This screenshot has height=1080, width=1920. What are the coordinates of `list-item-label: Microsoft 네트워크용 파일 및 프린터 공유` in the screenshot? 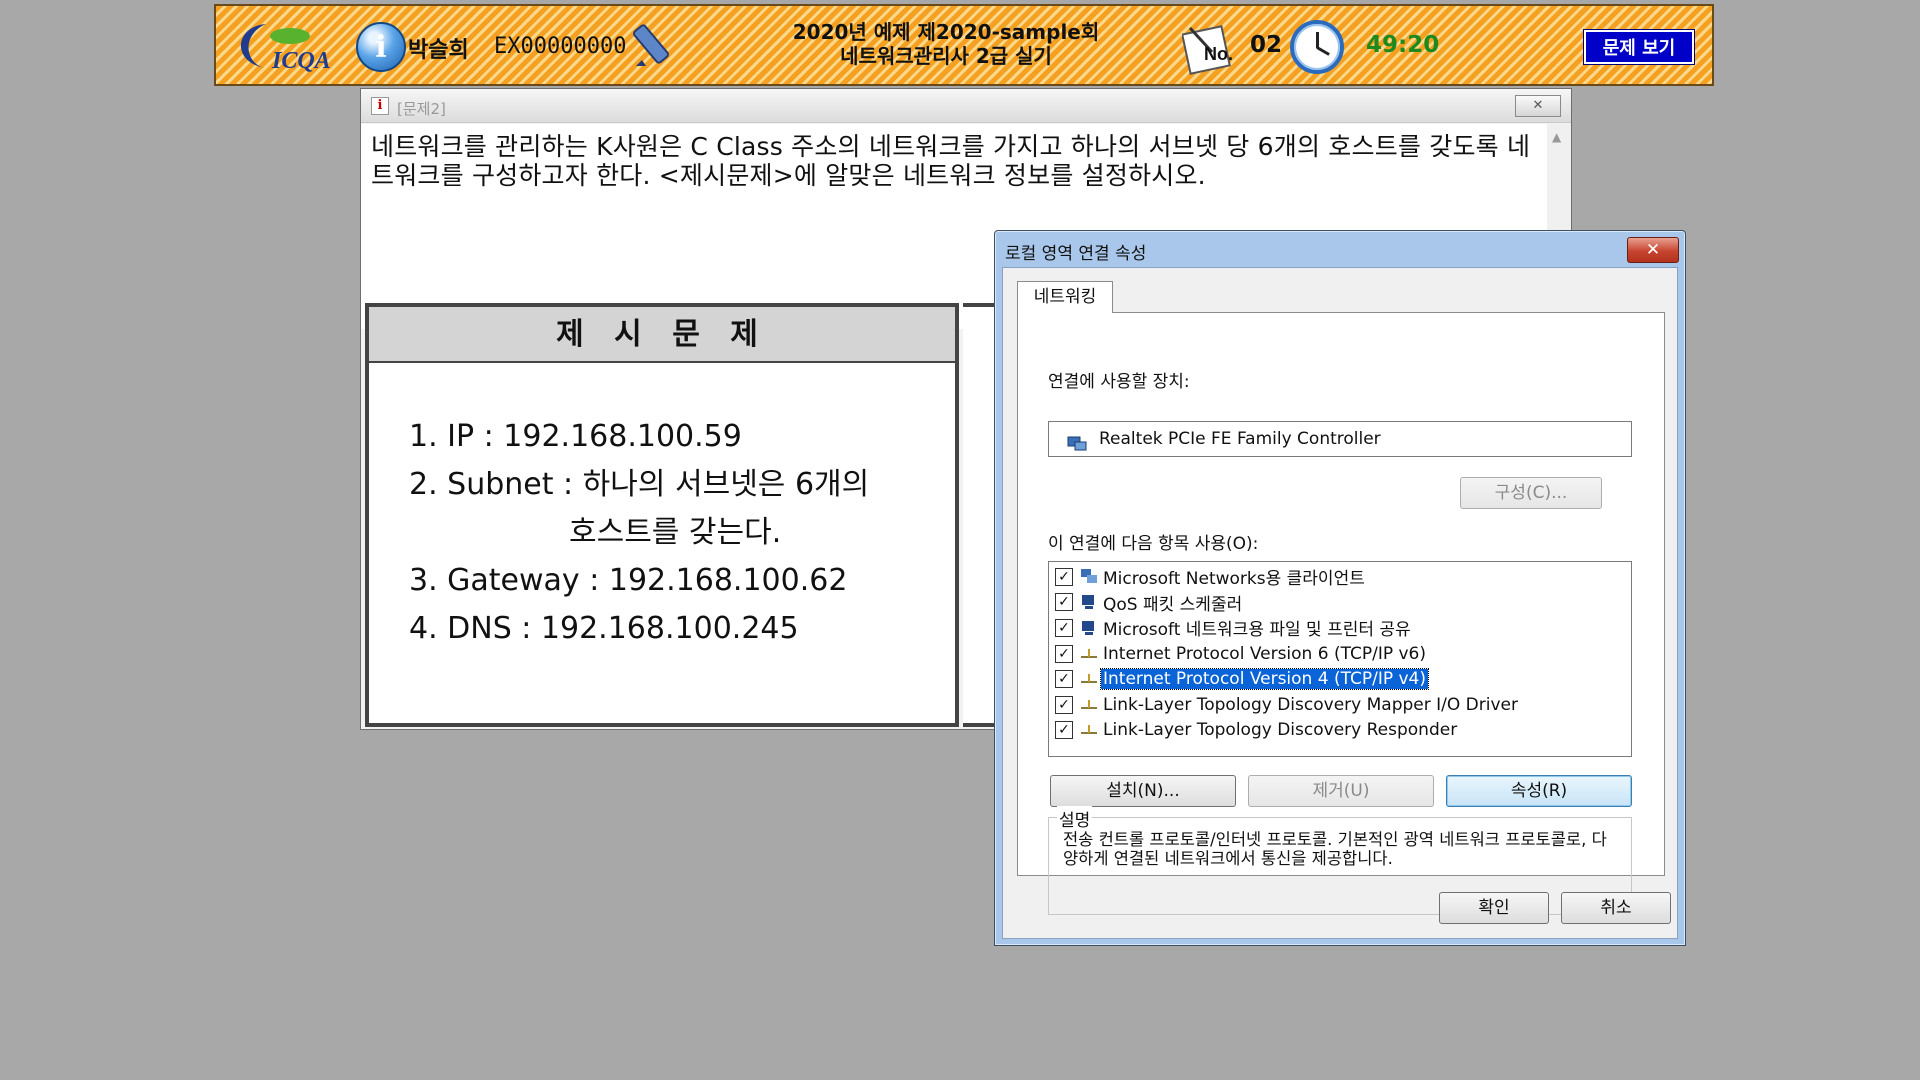 It's located at (1257, 630).